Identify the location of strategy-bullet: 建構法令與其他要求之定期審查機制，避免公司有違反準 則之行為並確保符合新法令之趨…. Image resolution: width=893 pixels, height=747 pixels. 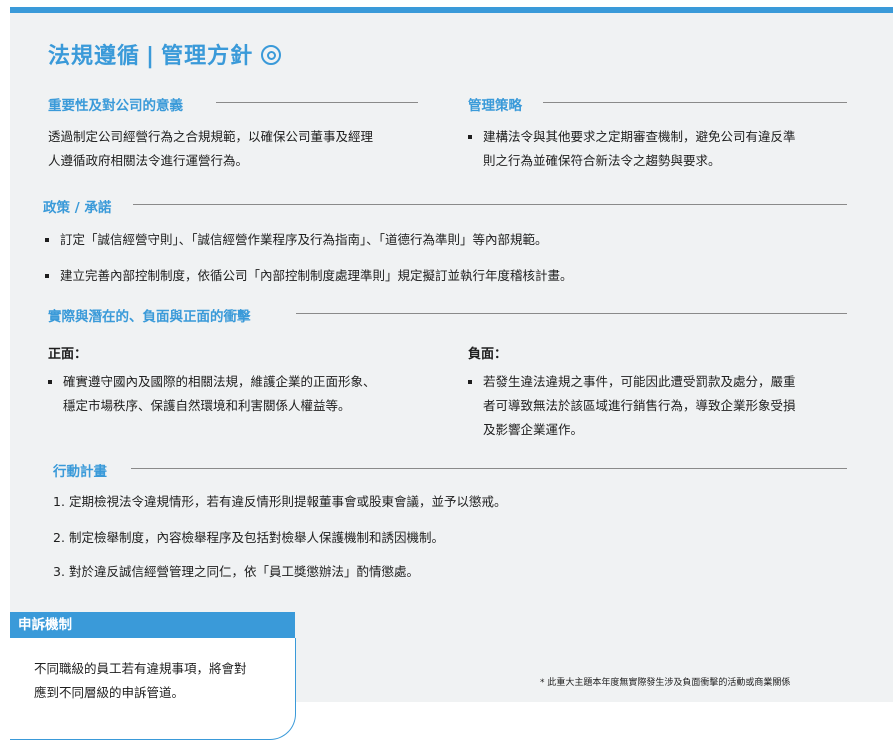
(658, 149).